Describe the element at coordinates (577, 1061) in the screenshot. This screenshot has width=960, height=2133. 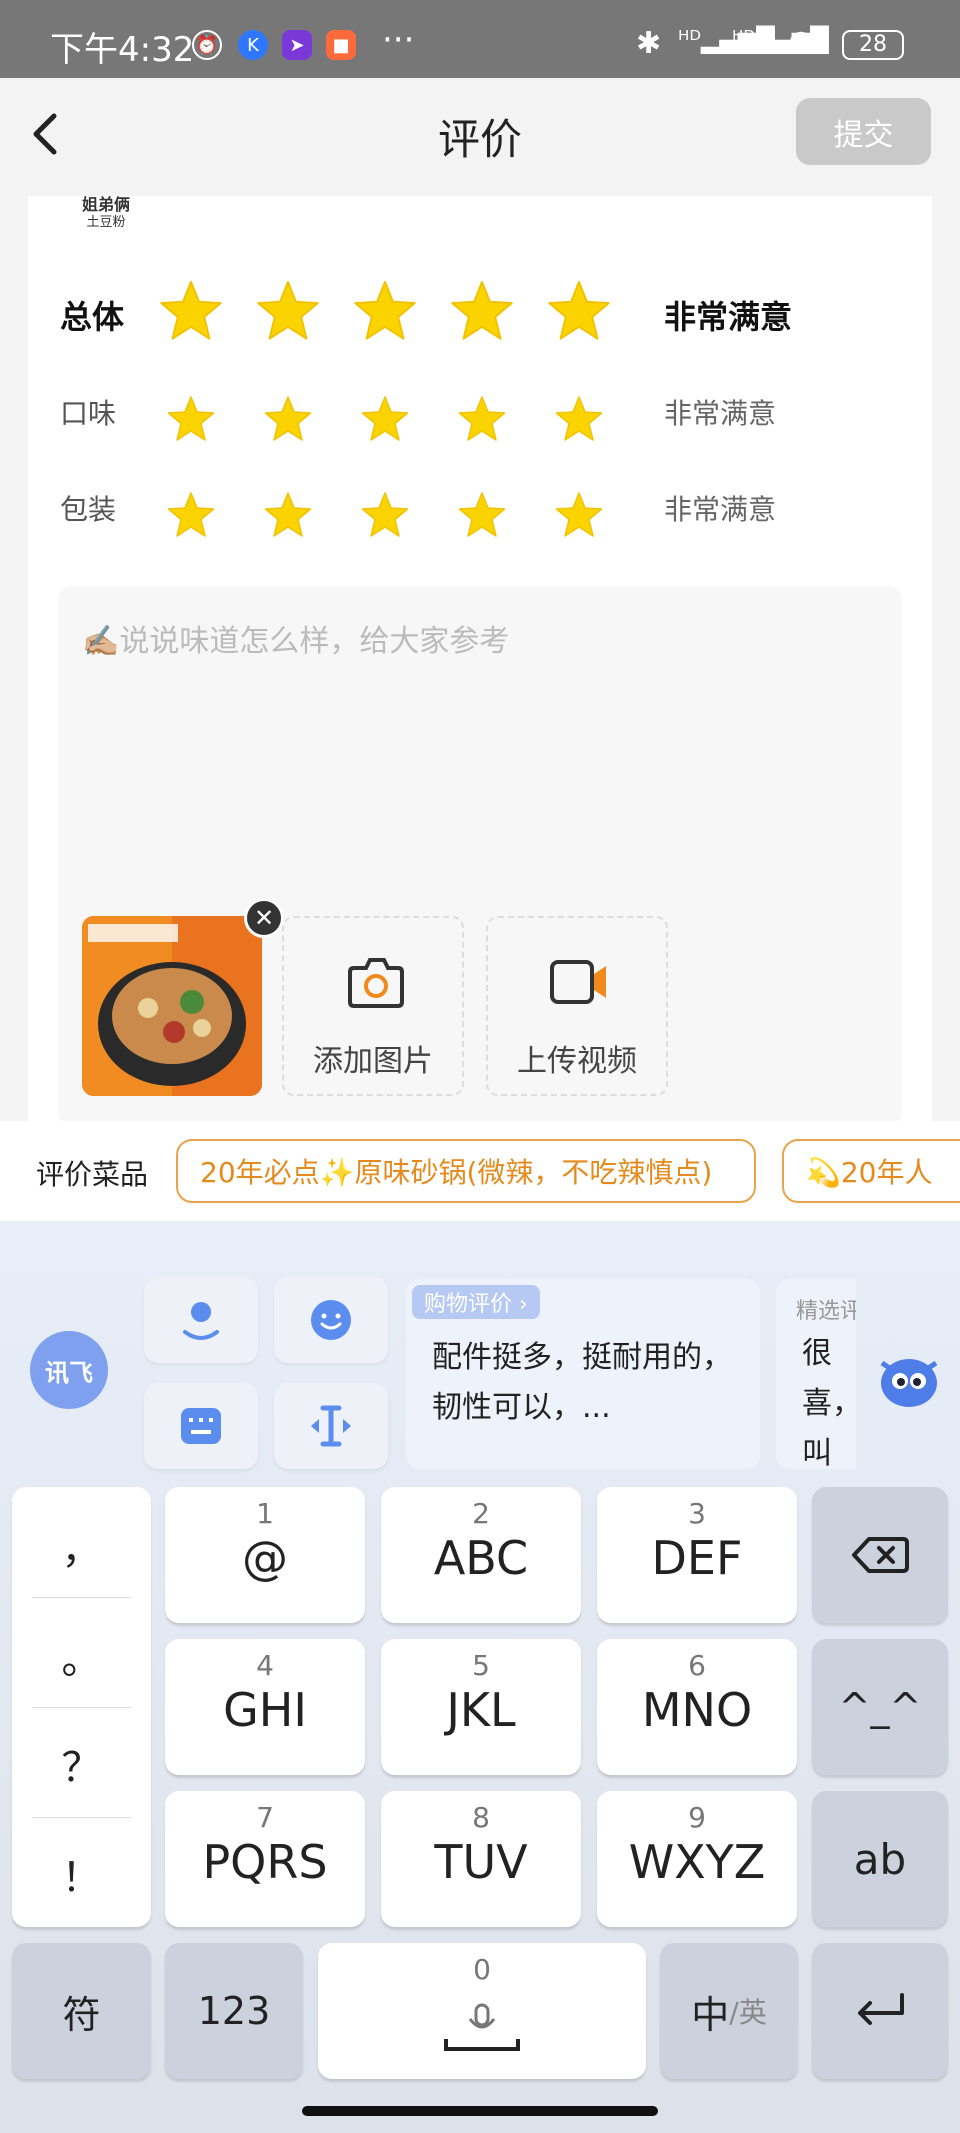
I see `upload-video-label: 上传视频` at that location.